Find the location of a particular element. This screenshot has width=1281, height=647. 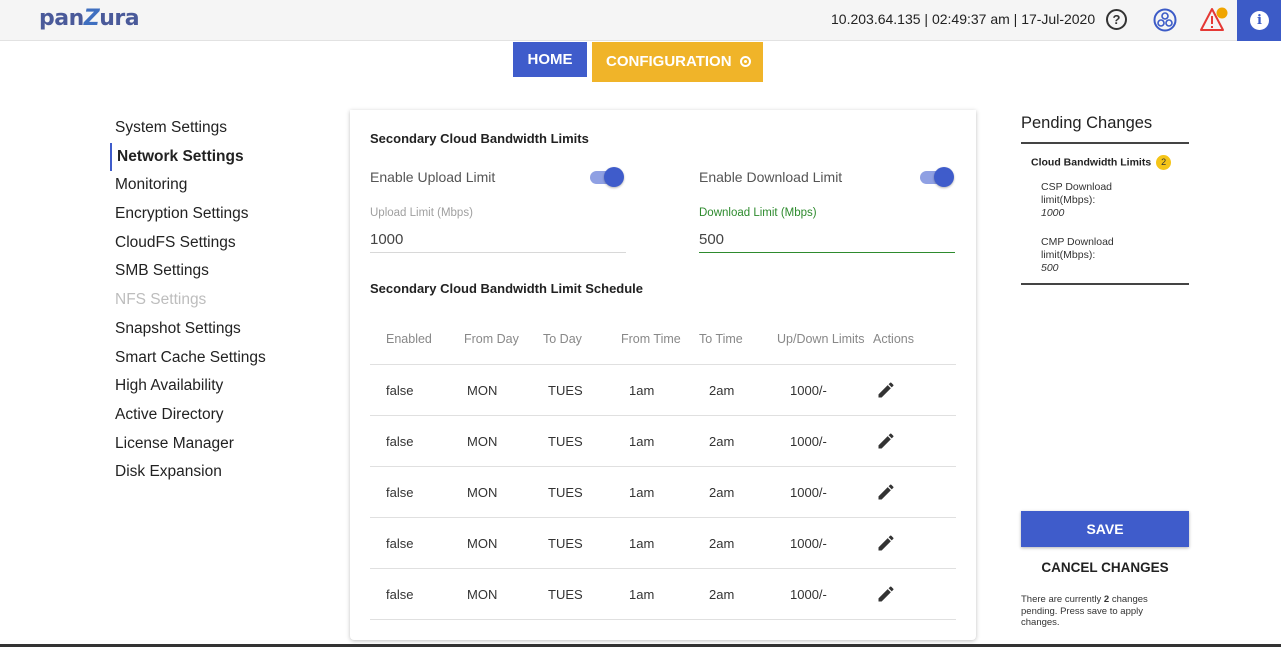

pending-count-badge: 2 is located at coordinates (1164, 162).